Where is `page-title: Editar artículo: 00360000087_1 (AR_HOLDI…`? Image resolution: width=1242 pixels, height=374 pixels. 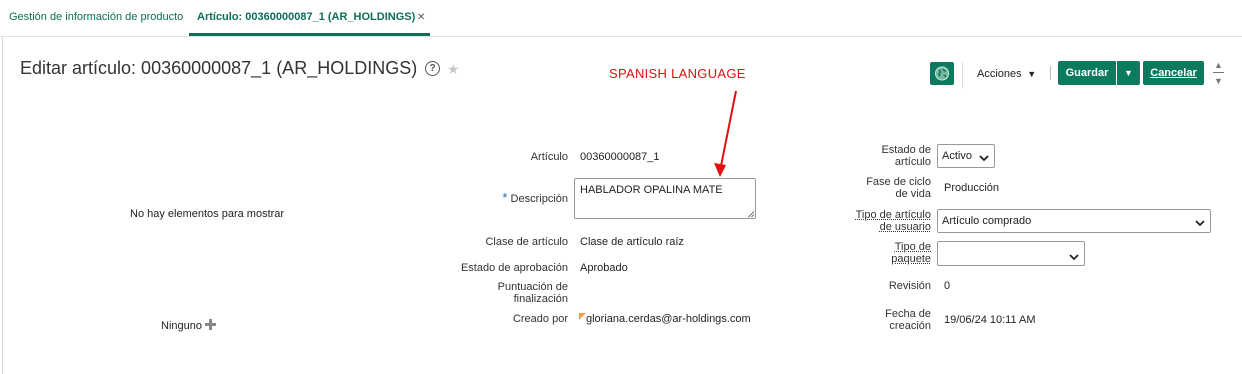
page-title: Editar artículo: 00360000087_1 (AR_HOLDI… is located at coordinates (219, 68).